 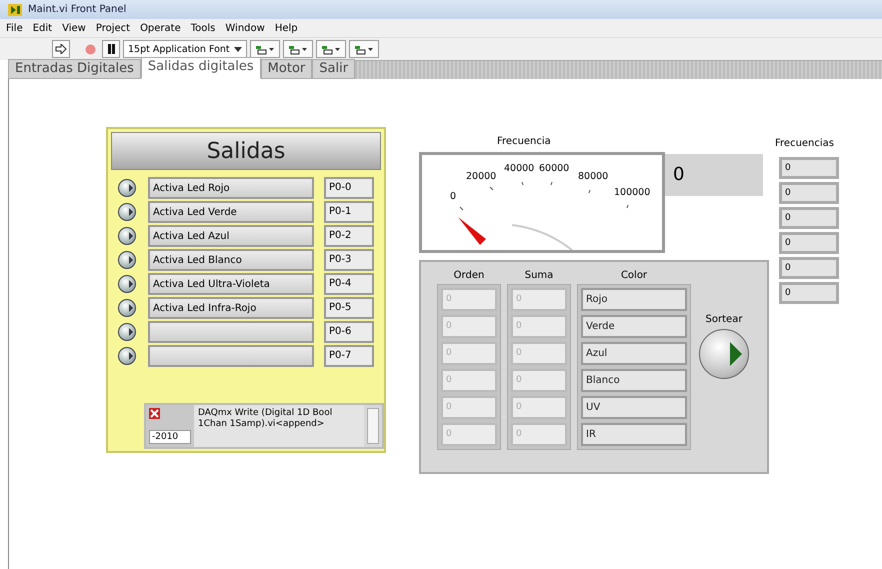 What do you see at coordinates (539, 276) in the screenshot?
I see `column-label: Suma` at bounding box center [539, 276].